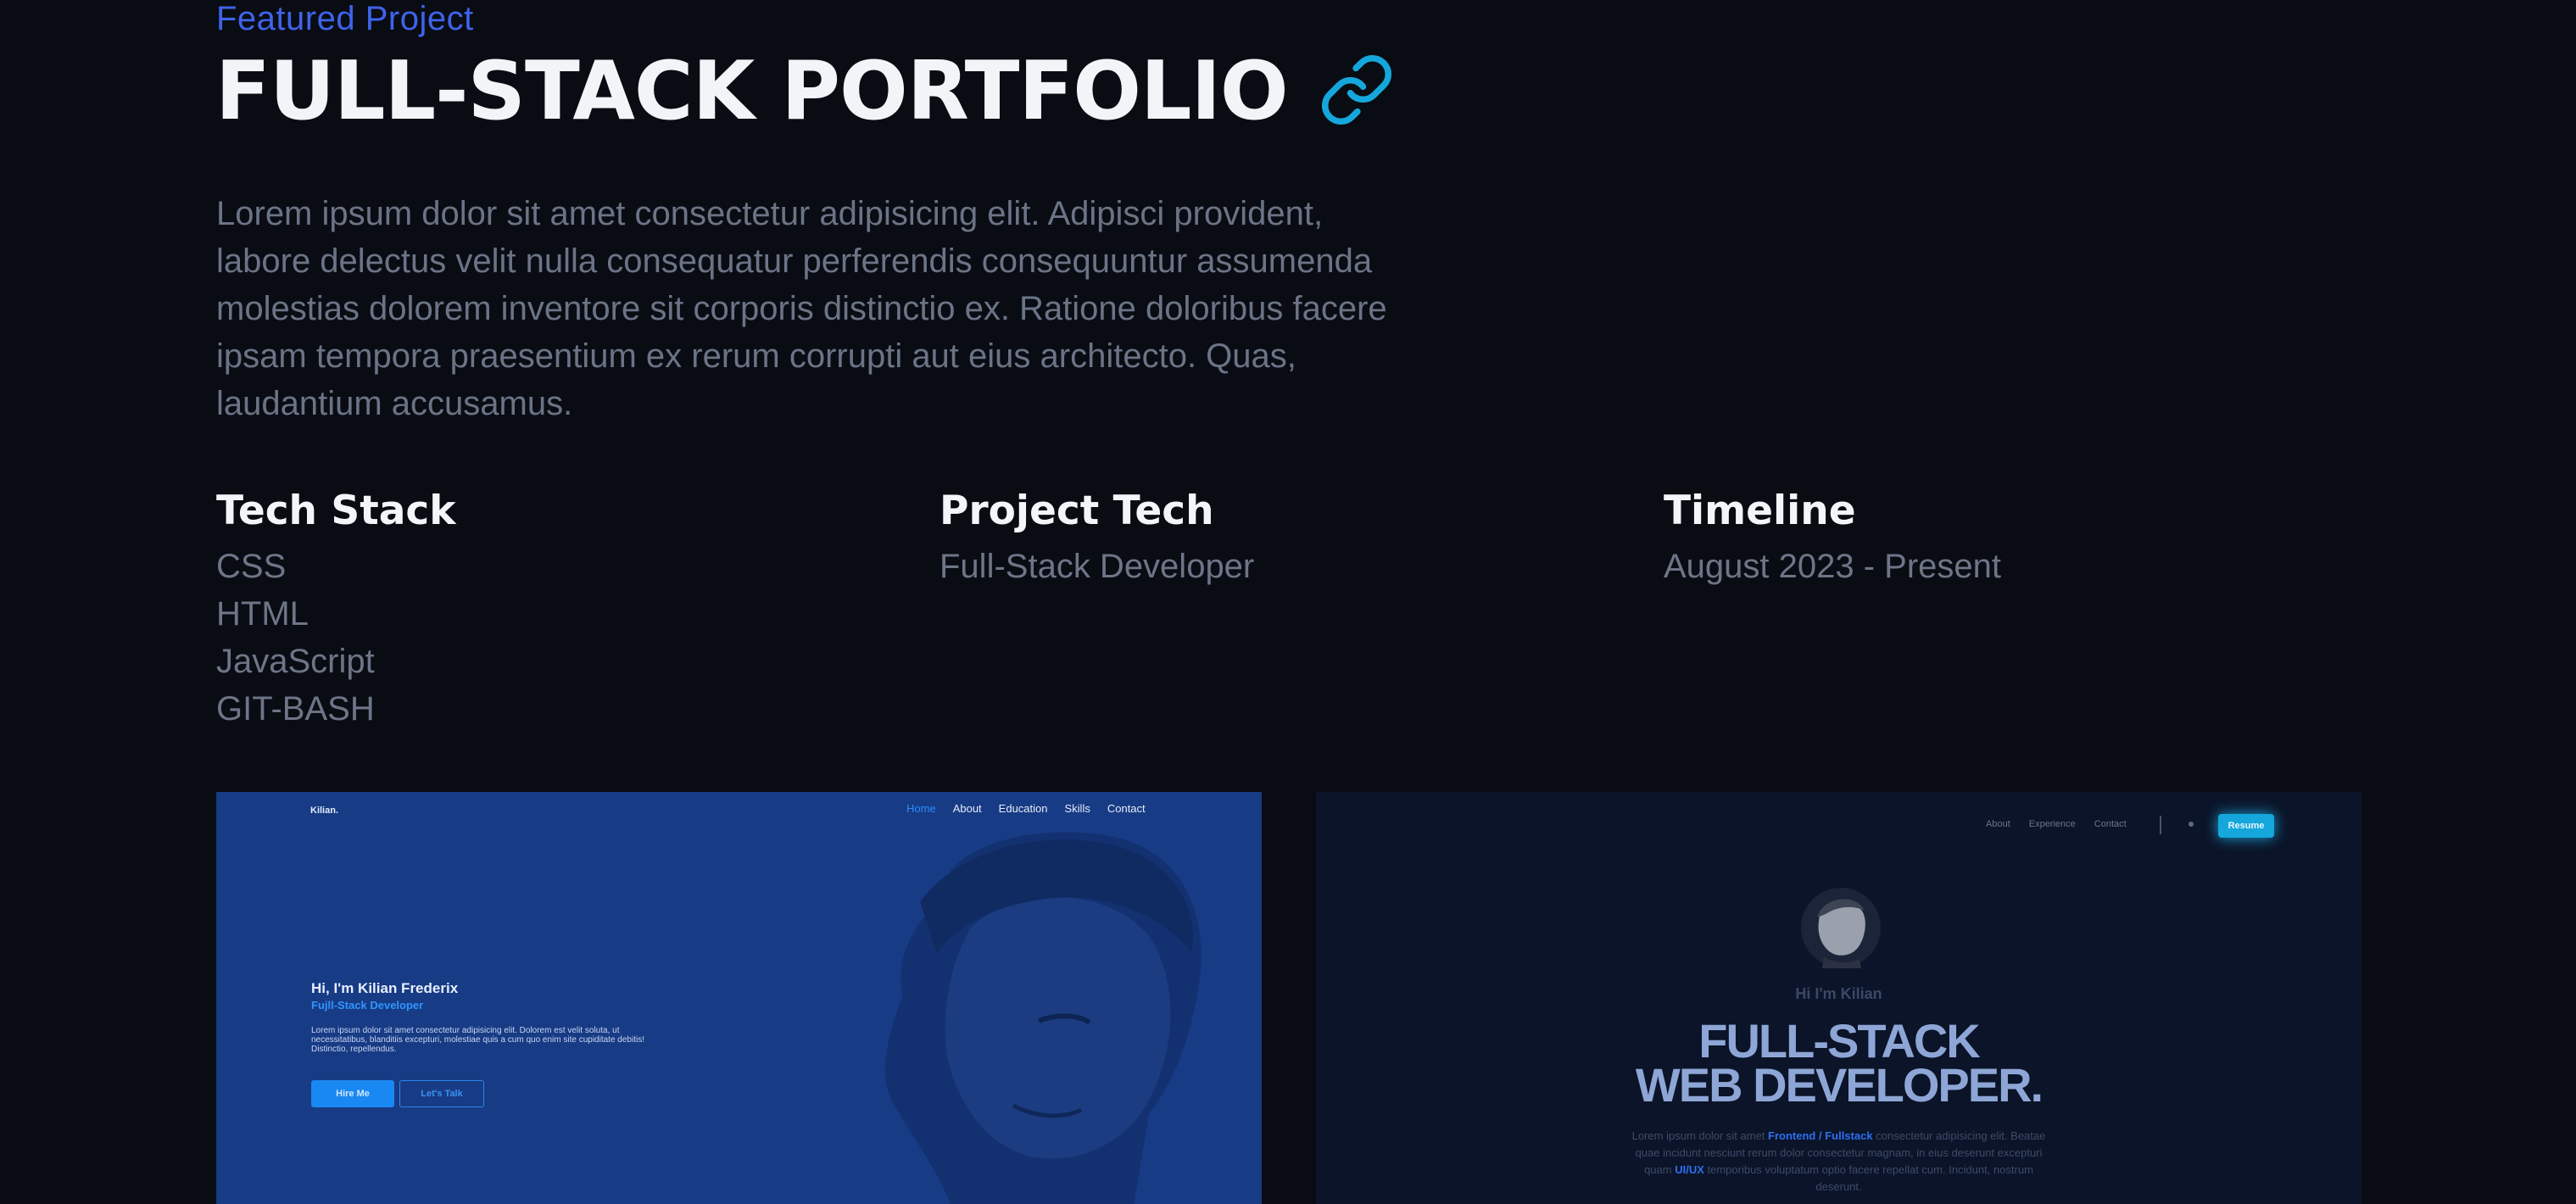 Image resolution: width=2576 pixels, height=1204 pixels. I want to click on title-row: FULL-STACK PORTFOLIO, so click(805, 91).